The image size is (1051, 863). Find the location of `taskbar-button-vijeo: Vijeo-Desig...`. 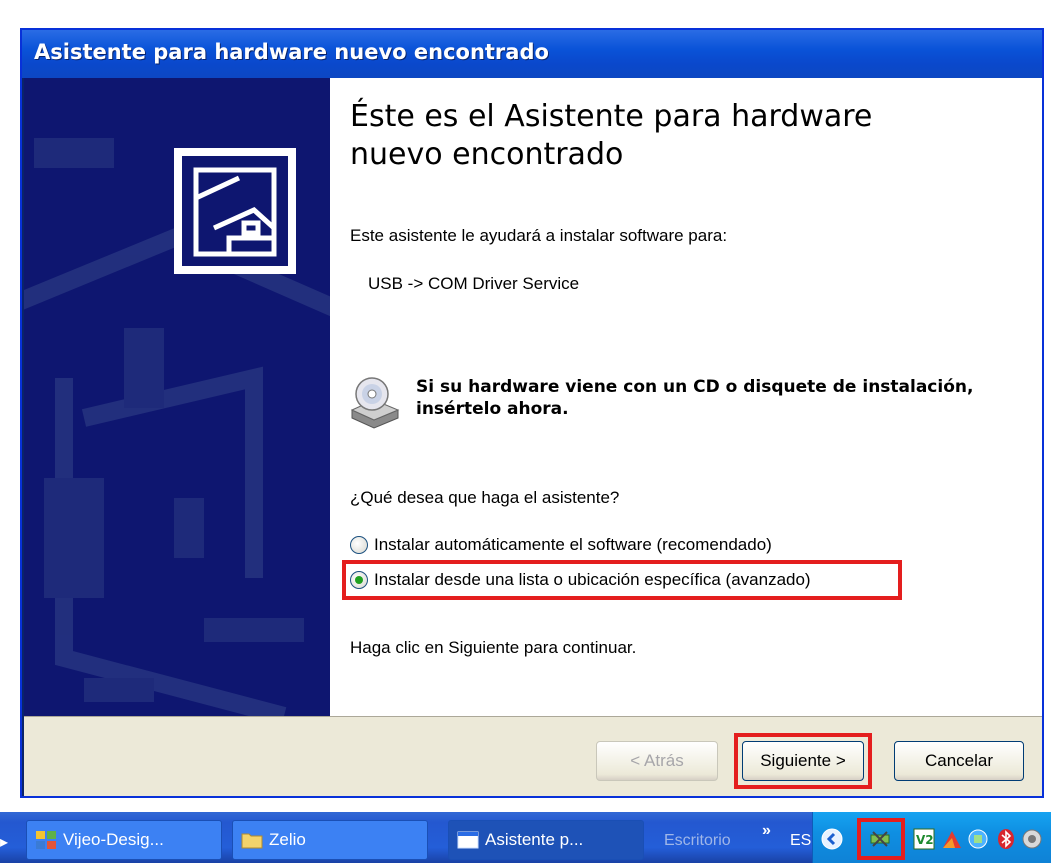

taskbar-button-vijeo: Vijeo-Desig... is located at coordinates (124, 840).